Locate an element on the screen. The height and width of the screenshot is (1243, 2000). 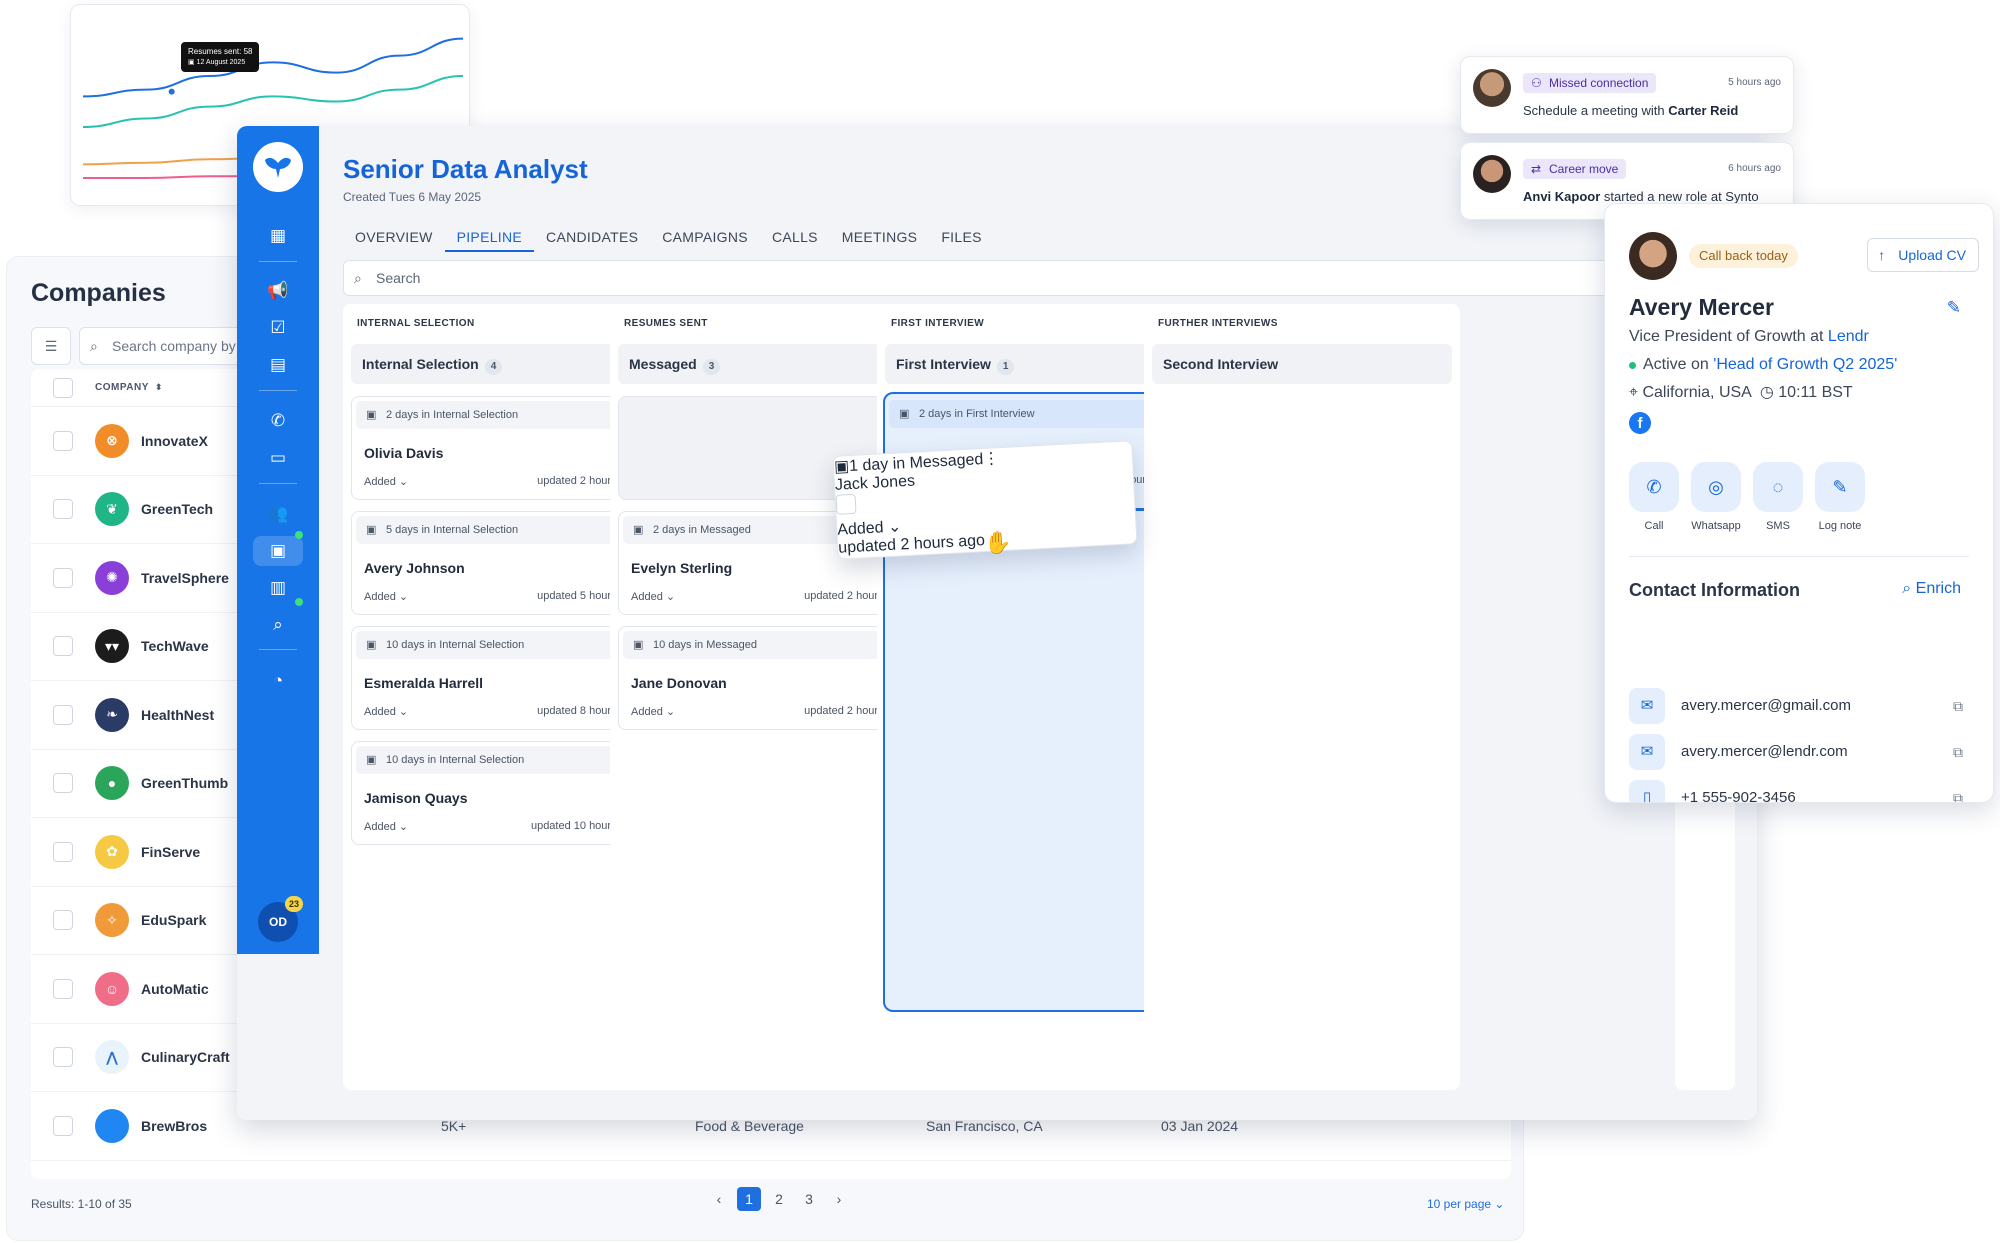
enrich-label: Enrich is located at coordinates (1938, 588).